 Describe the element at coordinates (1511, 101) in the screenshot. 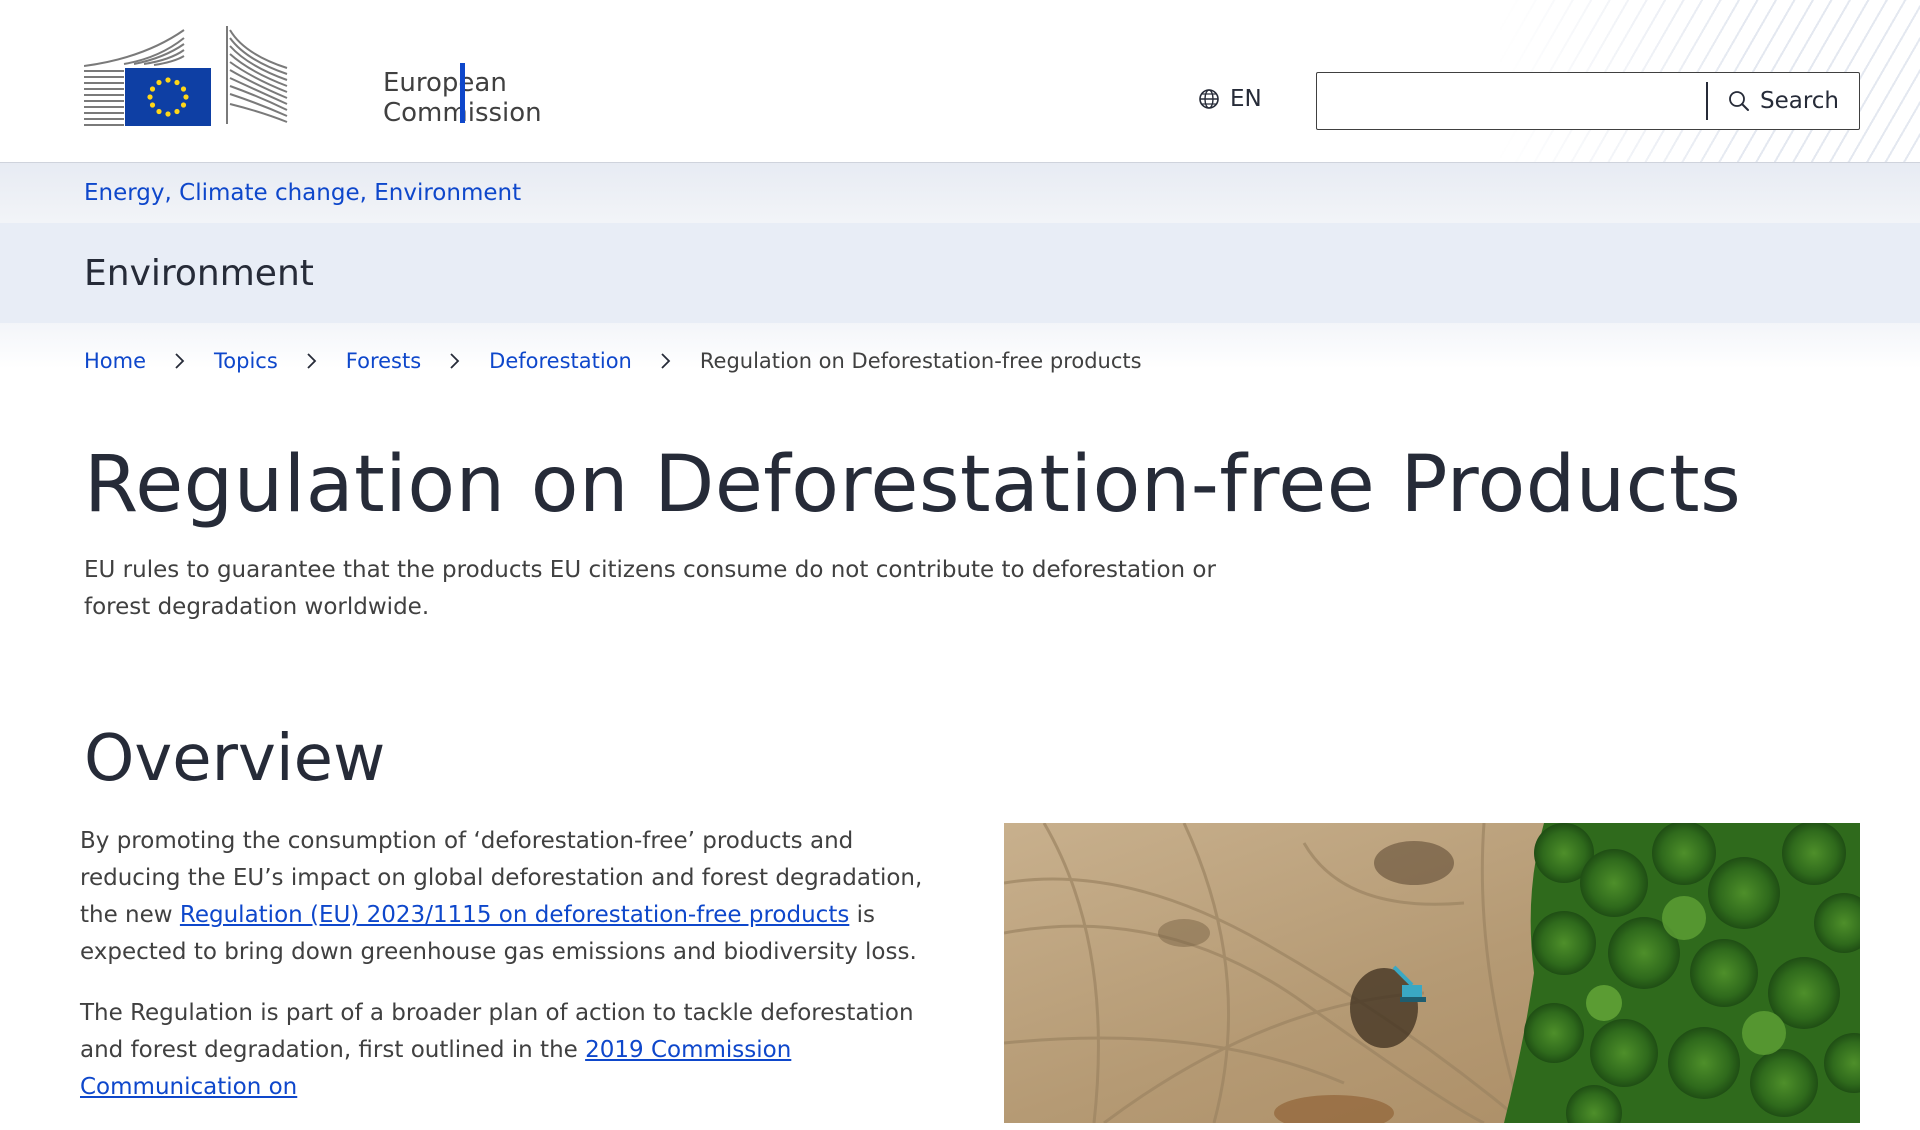

I see `search-input` at that location.